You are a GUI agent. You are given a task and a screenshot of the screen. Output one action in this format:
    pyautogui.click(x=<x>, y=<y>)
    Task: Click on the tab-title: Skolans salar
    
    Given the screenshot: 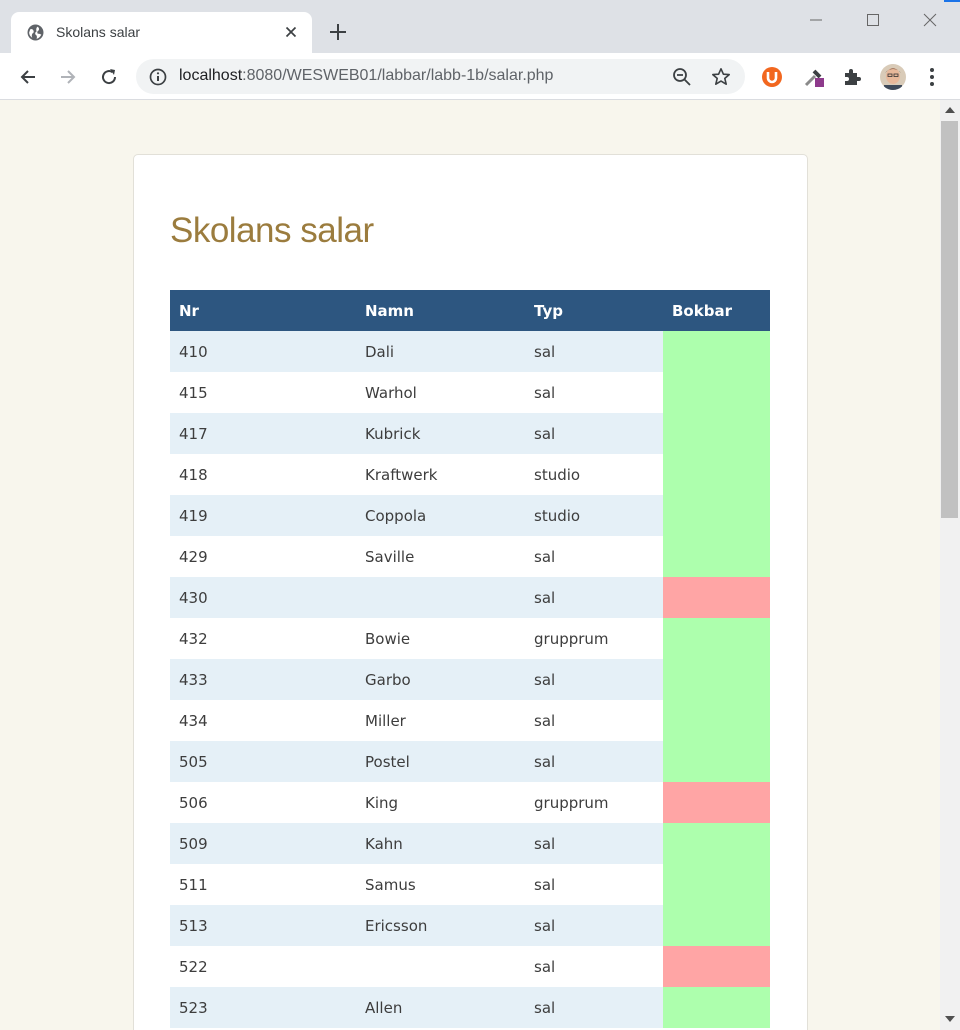 What is the action you would take?
    pyautogui.click(x=98, y=32)
    